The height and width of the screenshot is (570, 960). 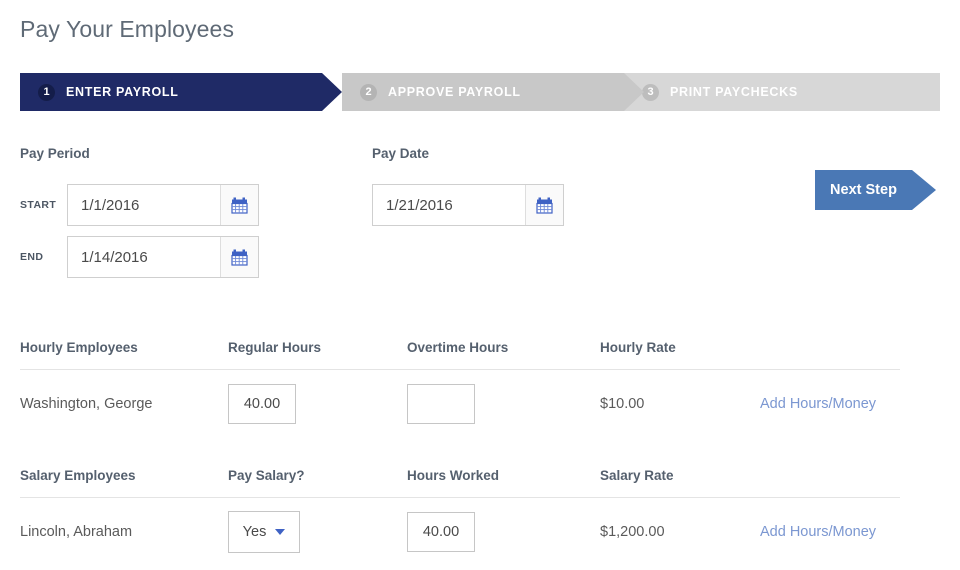 I want to click on pay-period-end-row: END 1/14/2016, so click(x=139, y=257).